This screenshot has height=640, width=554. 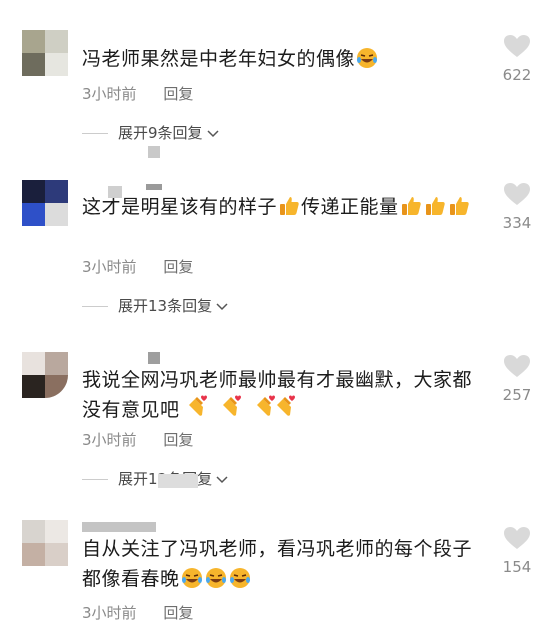 I want to click on like-count: 334, so click(x=517, y=223).